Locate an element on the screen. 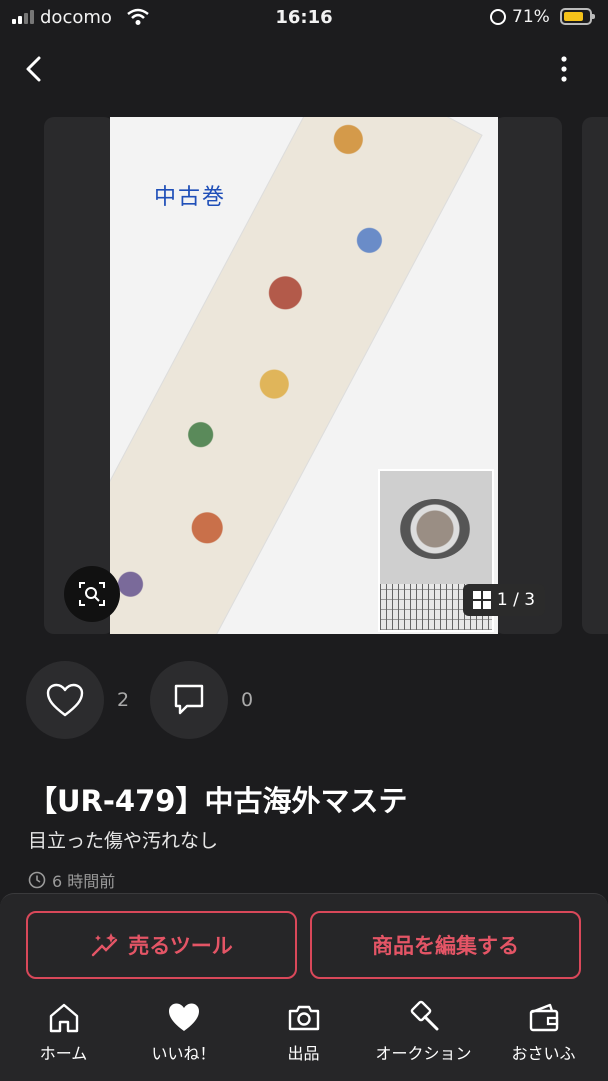  handwritten-note: 中古巻 is located at coordinates (190, 197).